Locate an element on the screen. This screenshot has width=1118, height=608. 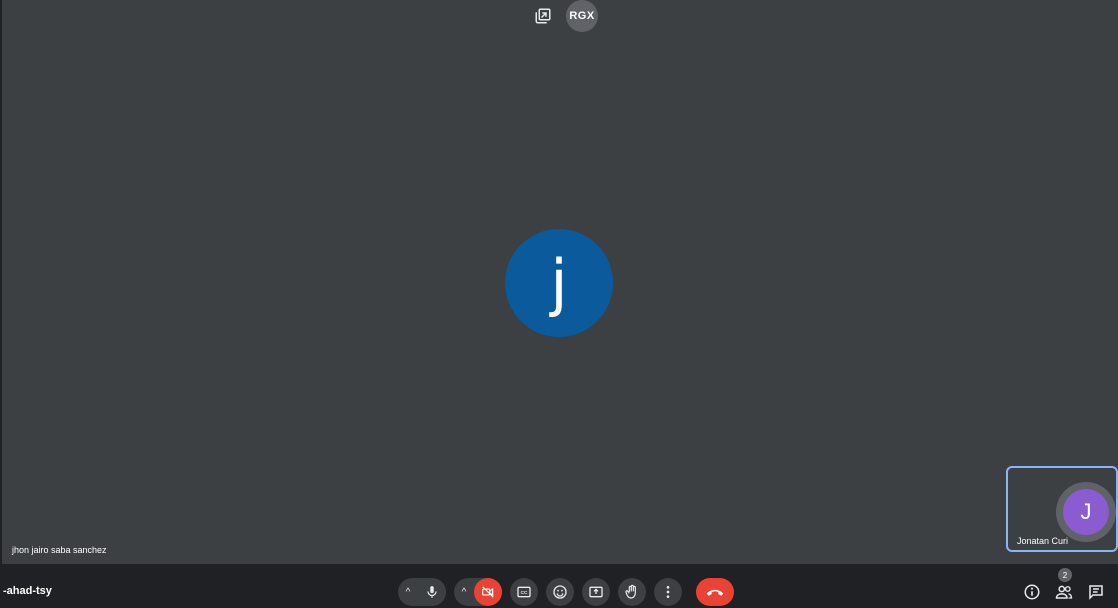
mic-control: ^ is located at coordinates (422, 592).